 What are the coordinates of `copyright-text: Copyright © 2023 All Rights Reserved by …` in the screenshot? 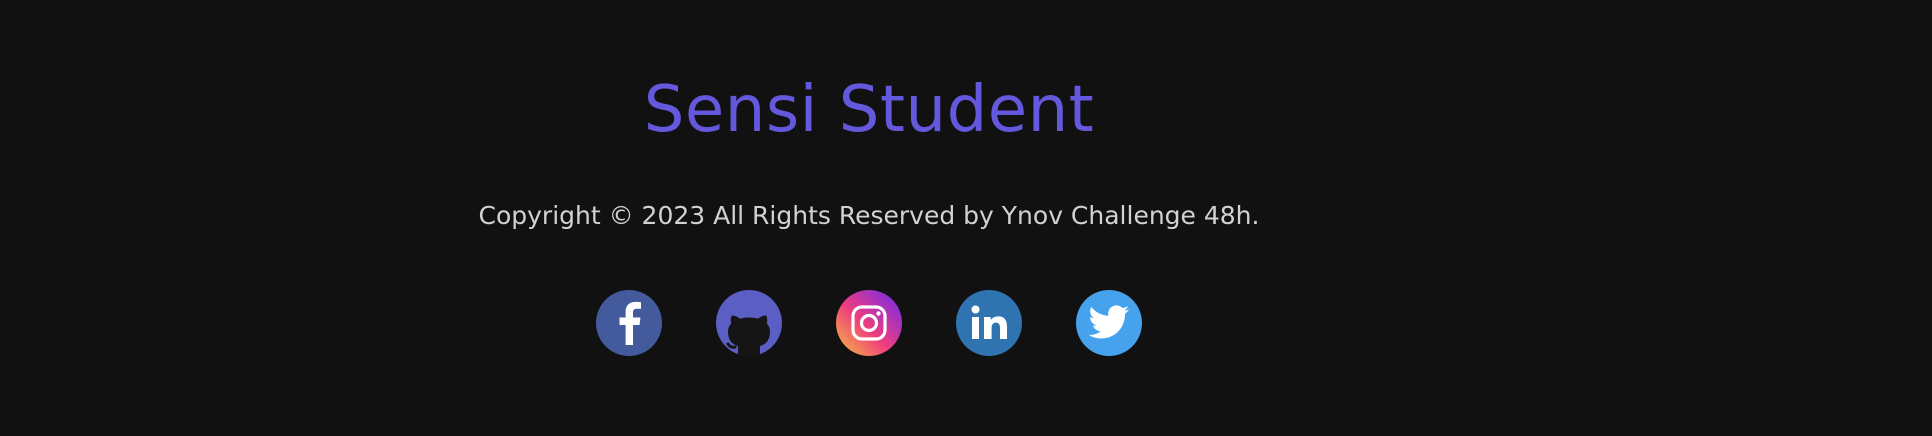 It's located at (869, 215).